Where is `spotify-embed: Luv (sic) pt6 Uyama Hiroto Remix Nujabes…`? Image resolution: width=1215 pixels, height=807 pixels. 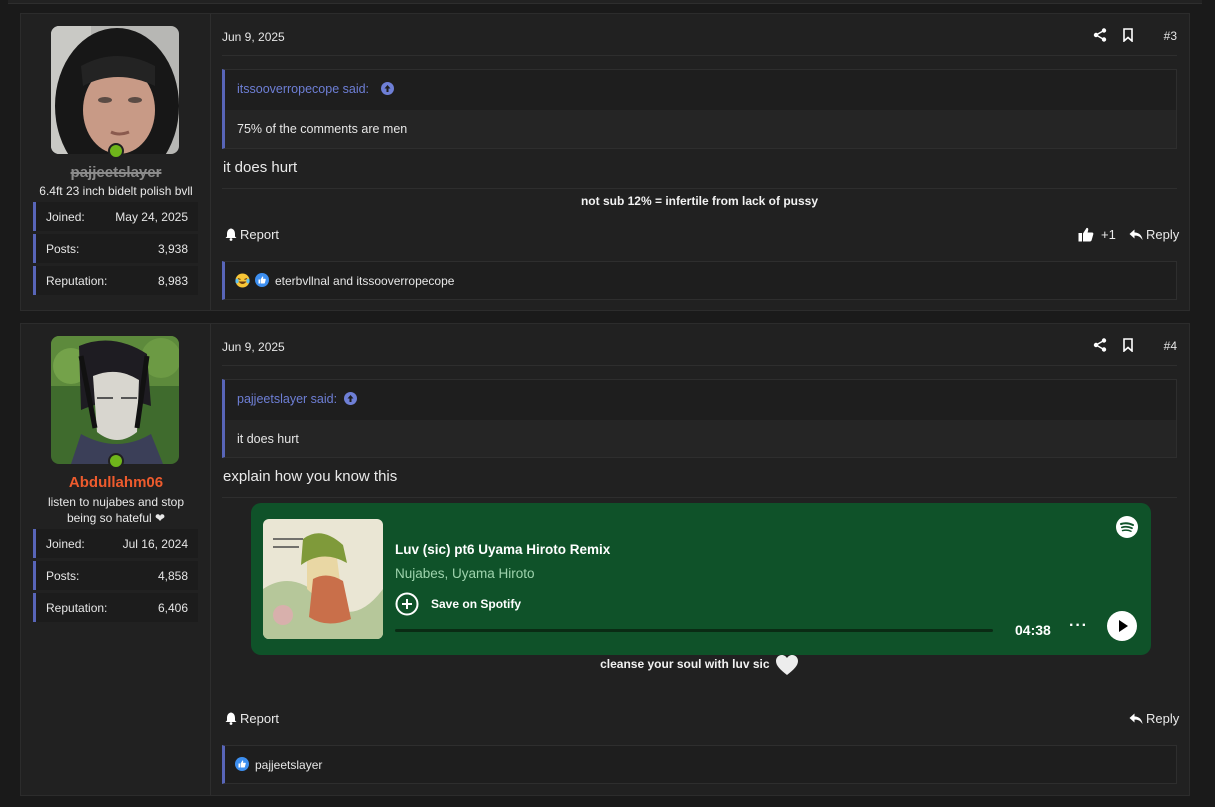
spotify-embed: Luv (sic) pt6 Uyama Hiroto Remix Nujabes… is located at coordinates (701, 579).